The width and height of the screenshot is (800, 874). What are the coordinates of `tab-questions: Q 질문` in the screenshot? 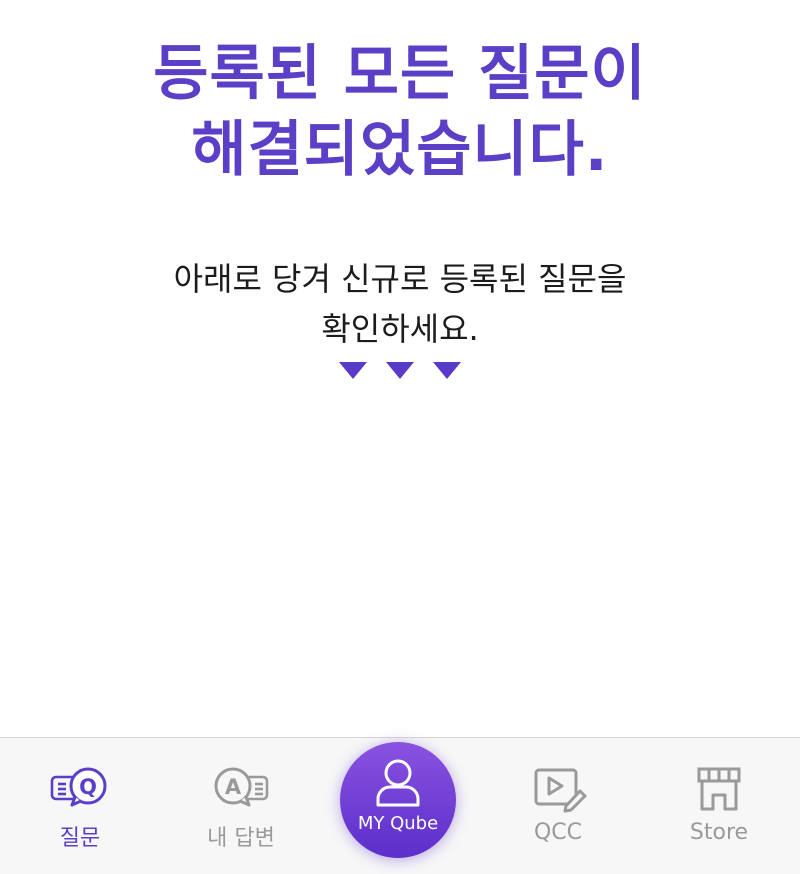 It's located at (80, 808).